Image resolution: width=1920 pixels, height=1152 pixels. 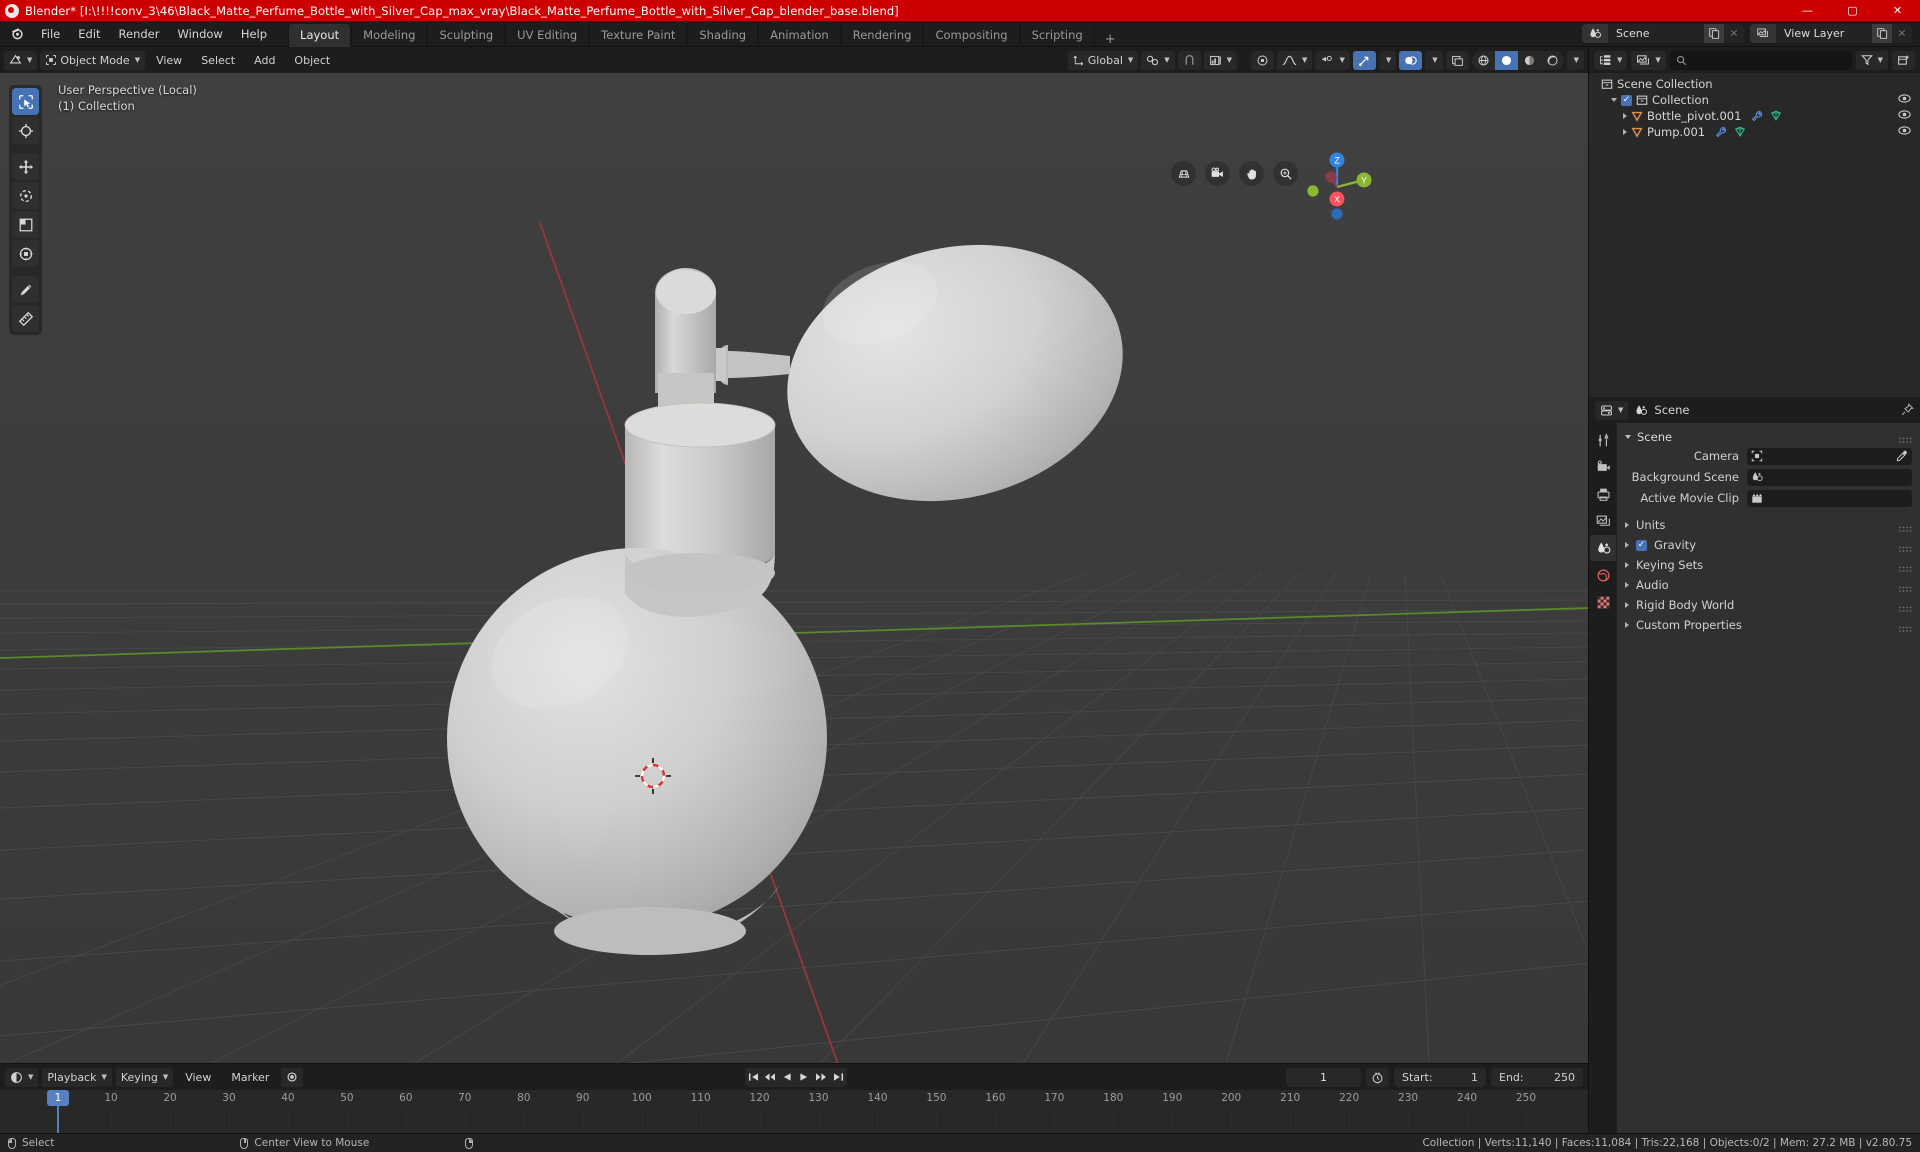 What do you see at coordinates (1734, 33) in the screenshot?
I see `unlink-scene-button: ✕` at bounding box center [1734, 33].